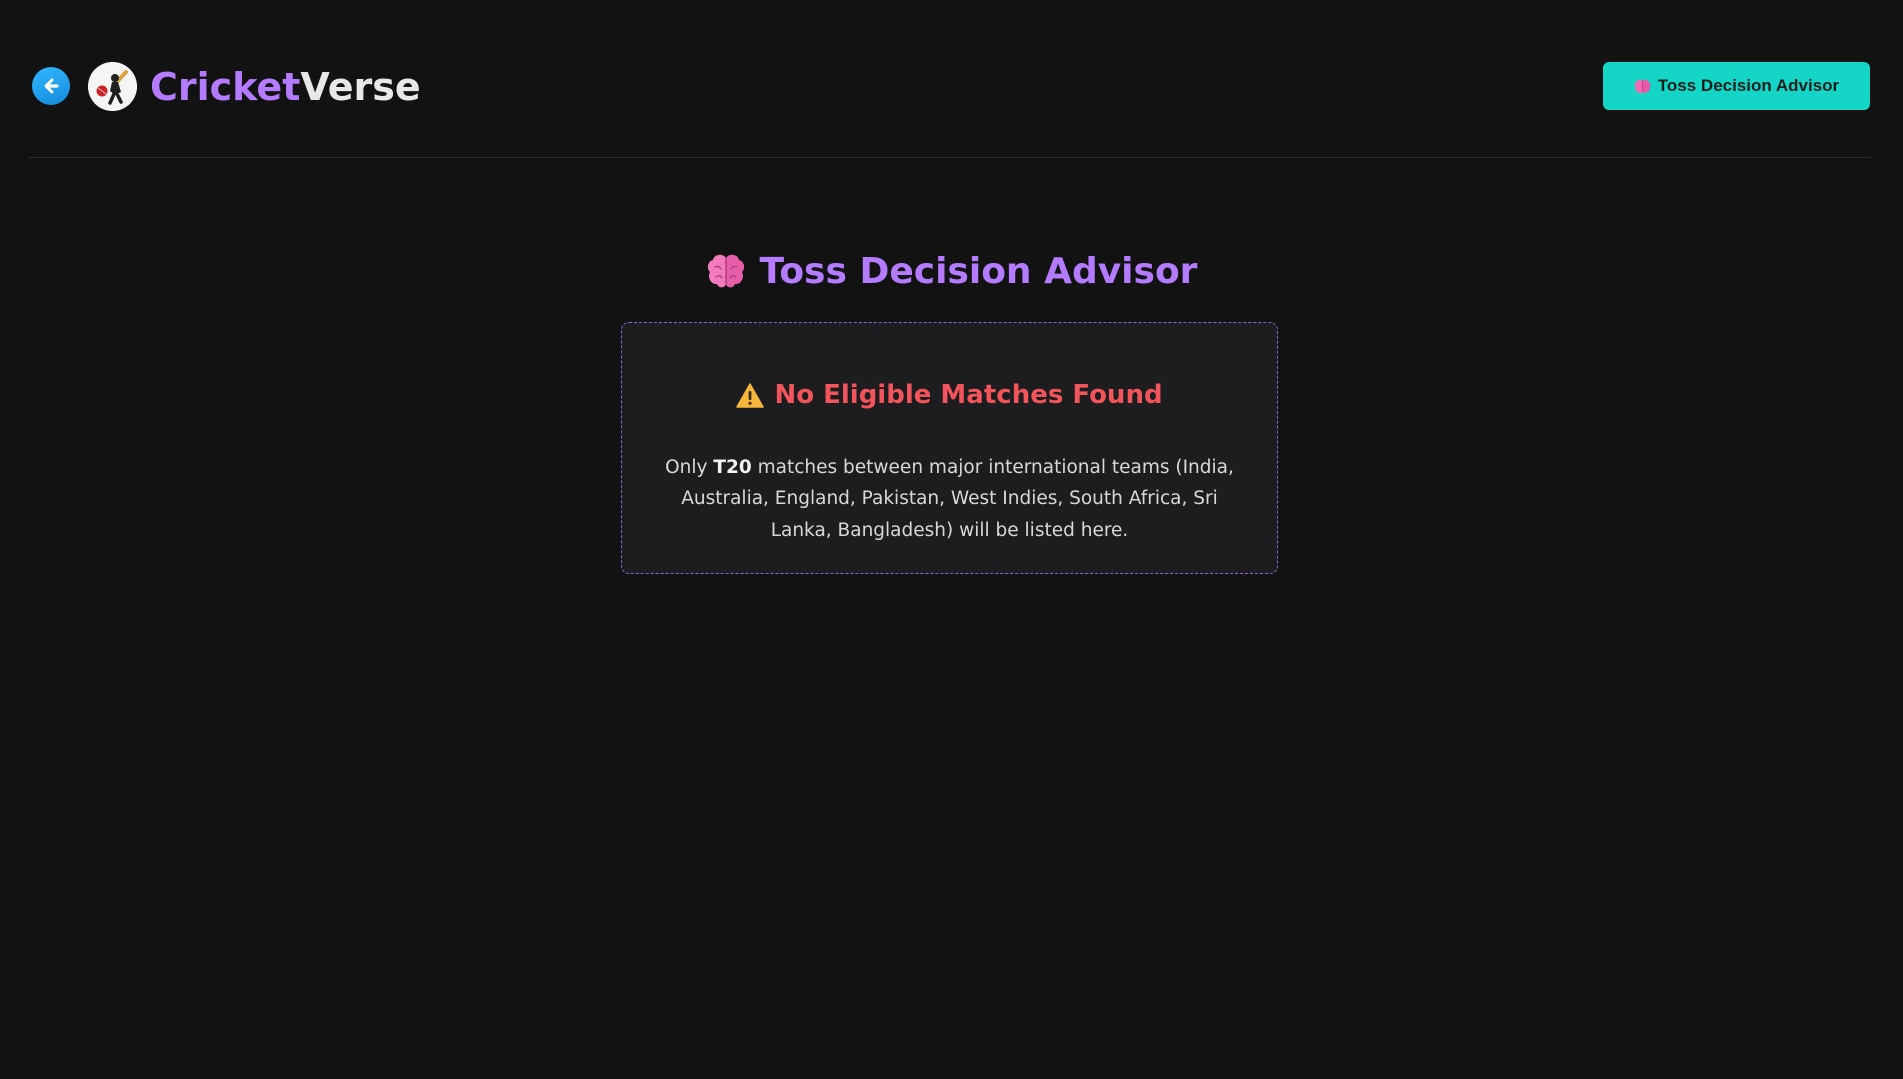 The image size is (1903, 1079). Describe the element at coordinates (732, 467) in the screenshot. I see `description-format: T20` at that location.